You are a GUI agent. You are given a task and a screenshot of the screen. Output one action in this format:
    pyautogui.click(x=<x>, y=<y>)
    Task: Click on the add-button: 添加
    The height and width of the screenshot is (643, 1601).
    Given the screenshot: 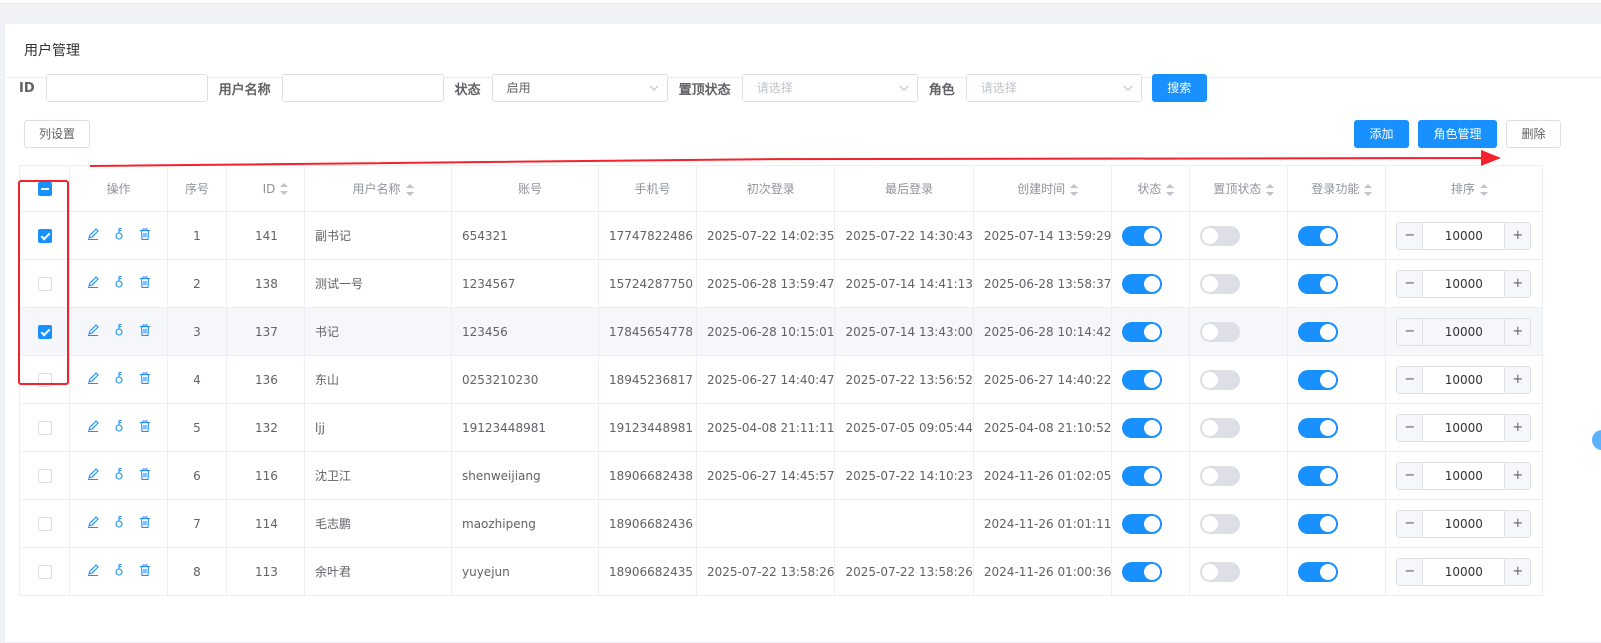 What is the action you would take?
    pyautogui.click(x=1381, y=134)
    